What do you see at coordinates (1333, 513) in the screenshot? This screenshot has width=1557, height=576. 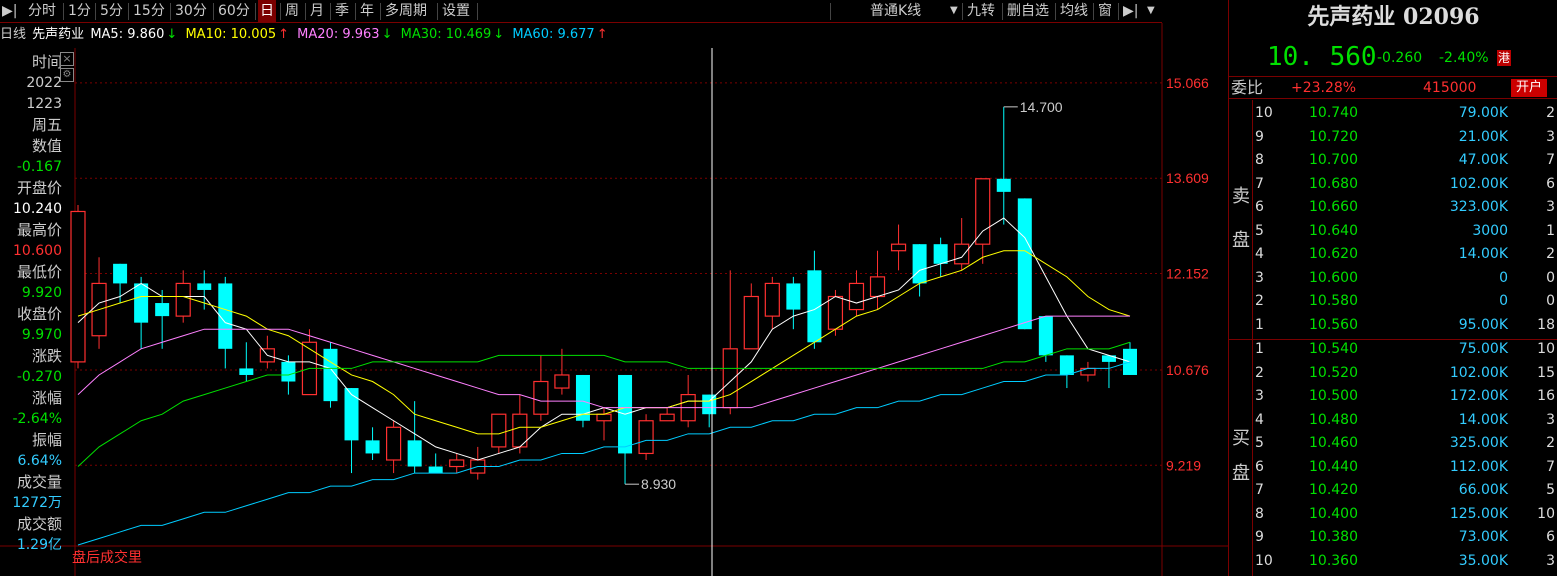 I see `bid-price: 10.400` at bounding box center [1333, 513].